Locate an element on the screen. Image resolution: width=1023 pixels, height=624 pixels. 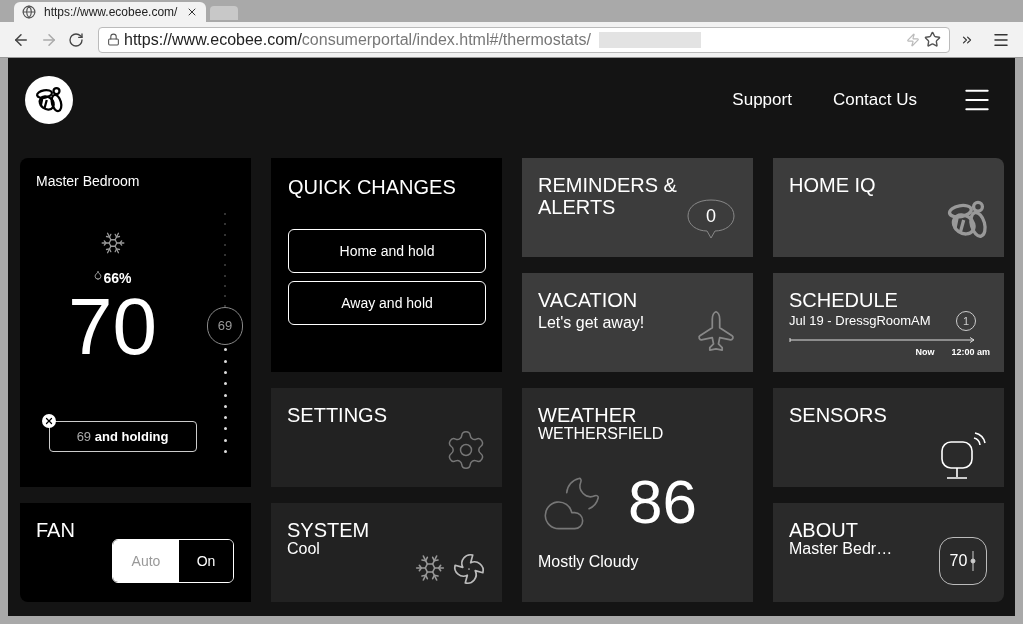
tab-title: https://www.ecobee.com/ is located at coordinates (111, 12).